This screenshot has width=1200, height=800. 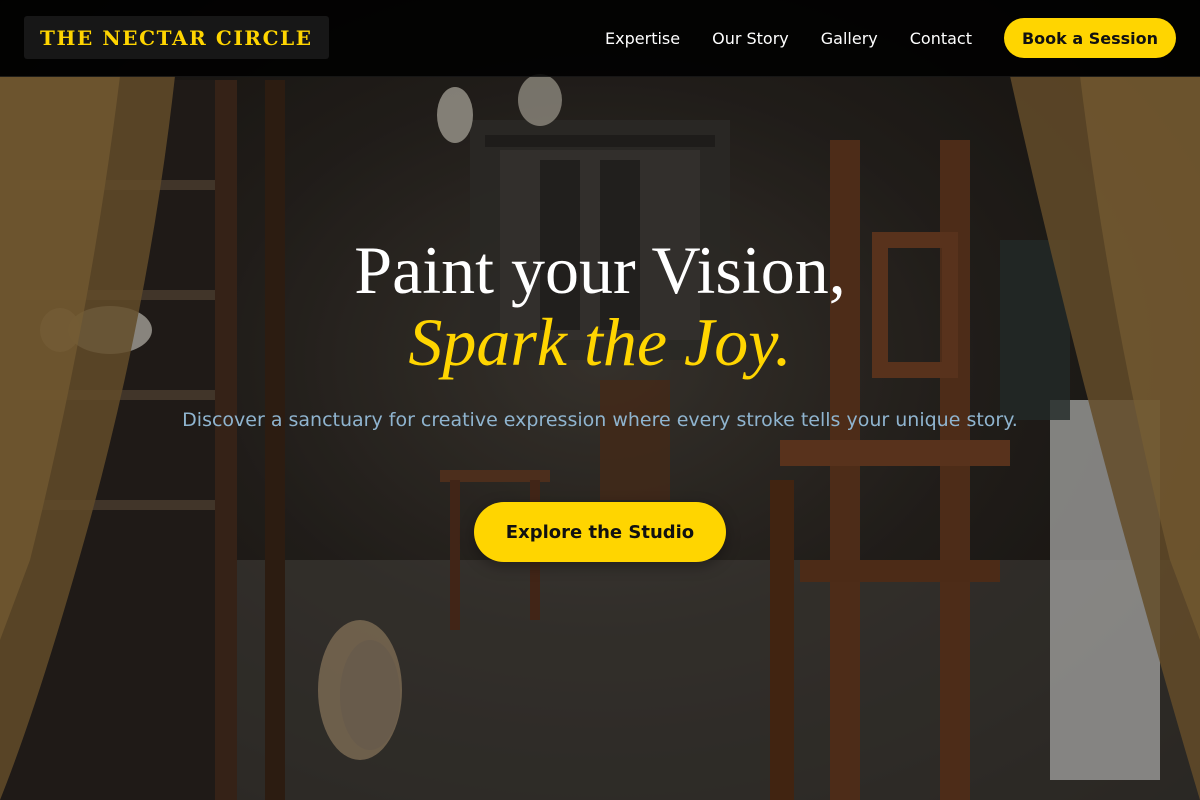 I want to click on site-logo: THE NECTAR CIRCLE, so click(x=176, y=37).